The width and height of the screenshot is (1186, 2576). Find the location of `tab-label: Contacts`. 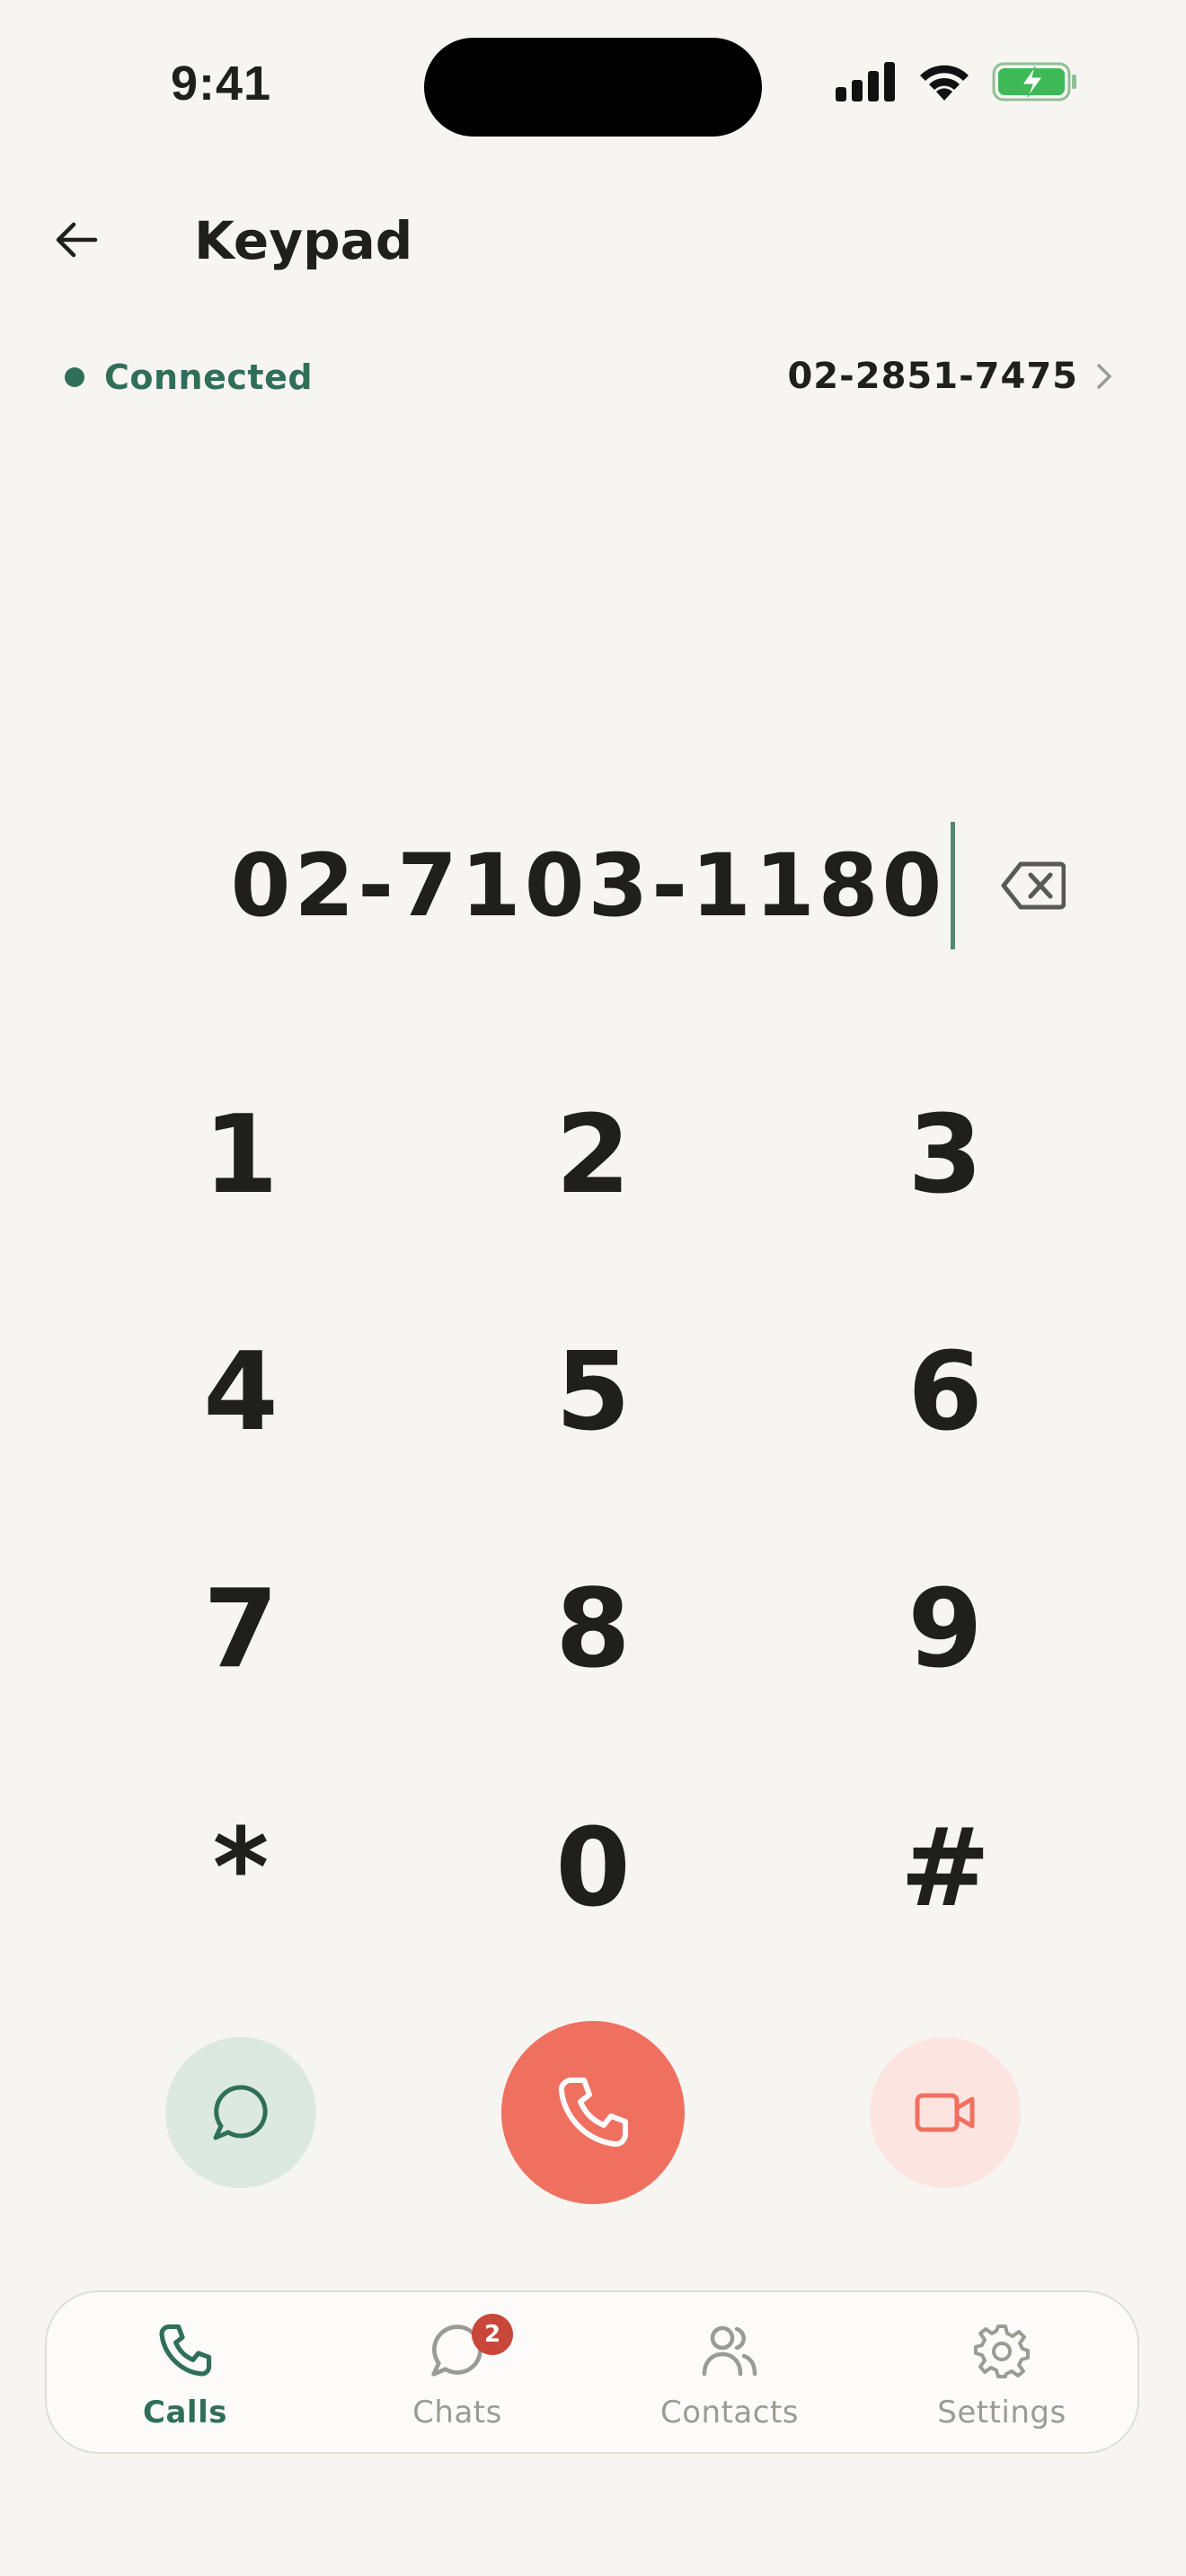

tab-label: Contacts is located at coordinates (729, 2412).